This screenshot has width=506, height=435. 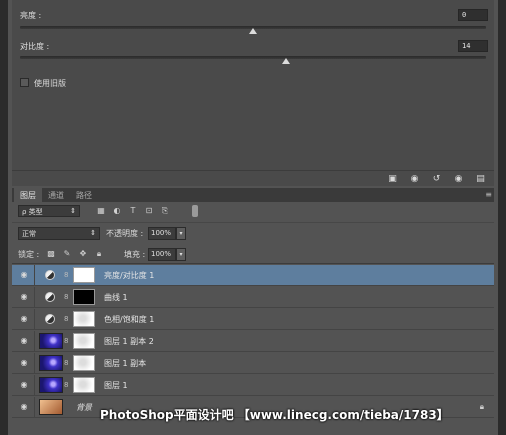 What do you see at coordinates (67, 254) in the screenshot?
I see `lock-image-icon: ✎` at bounding box center [67, 254].